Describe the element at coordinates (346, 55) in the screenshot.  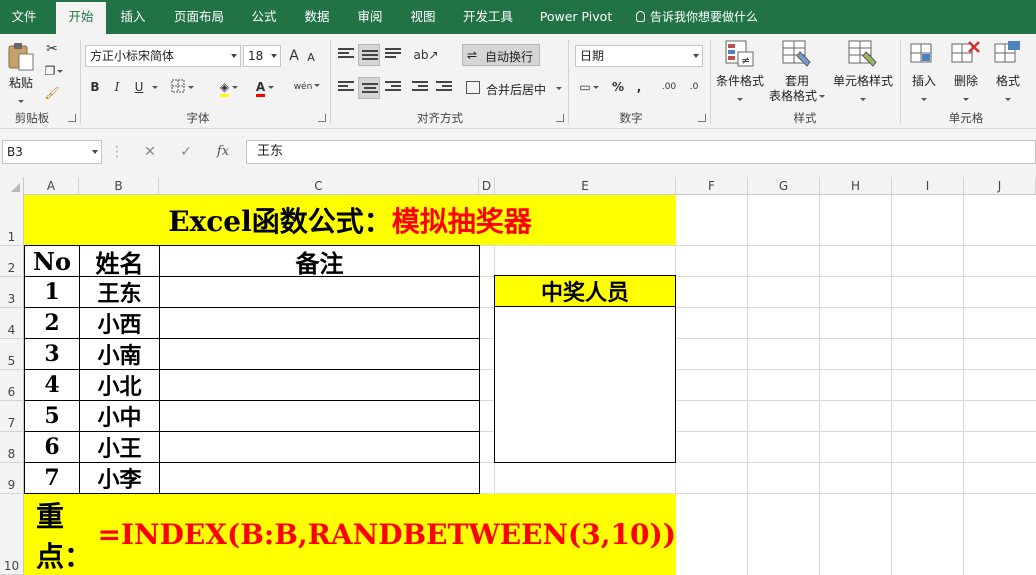
I see `align-top-icon` at that location.